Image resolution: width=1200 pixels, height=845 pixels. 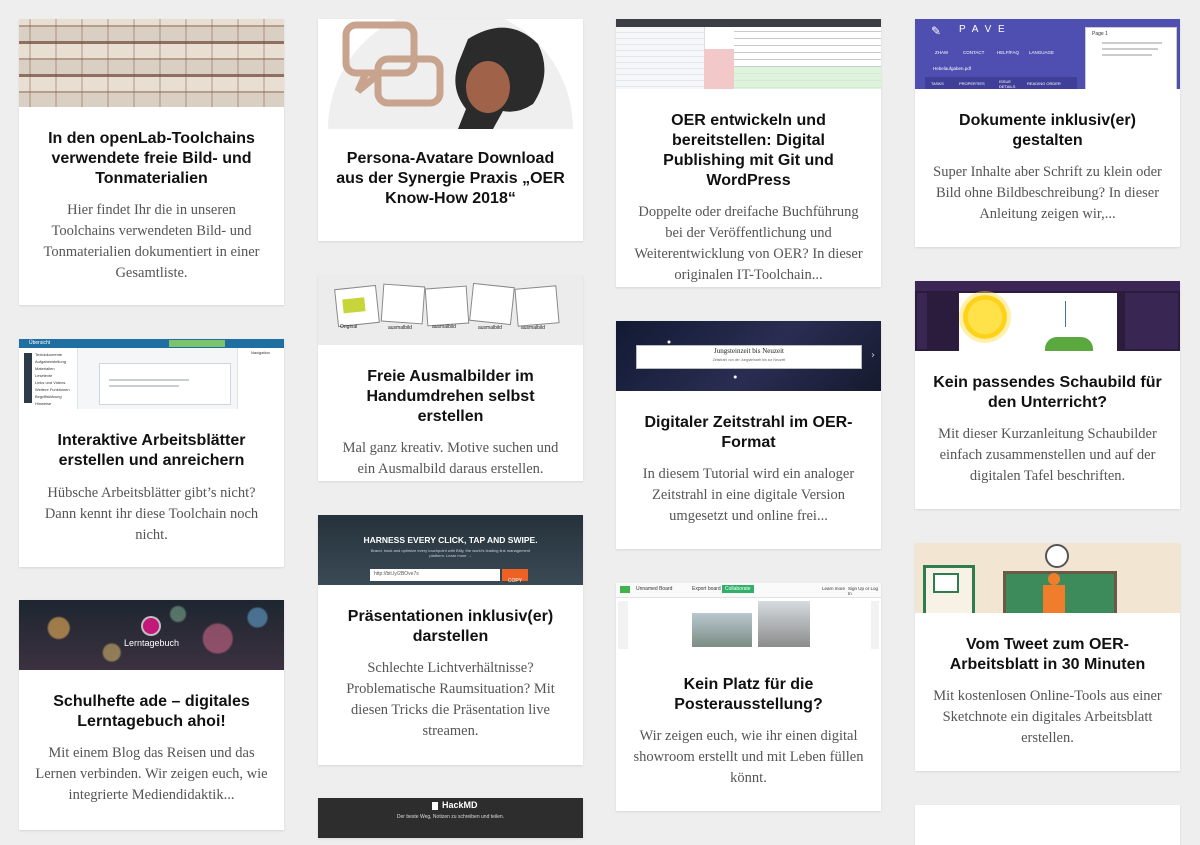 I want to click on hackmd-brand: HackMD, so click(x=460, y=805).